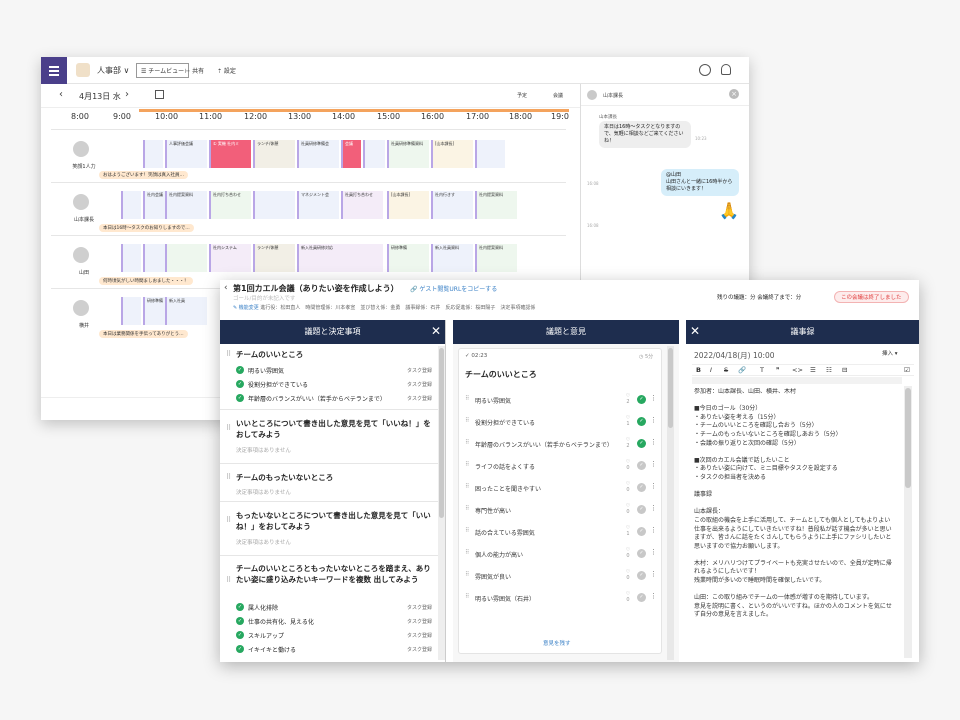 This screenshot has width=960, height=720. I want to click on event-block: 社内システム, so click(230, 258).